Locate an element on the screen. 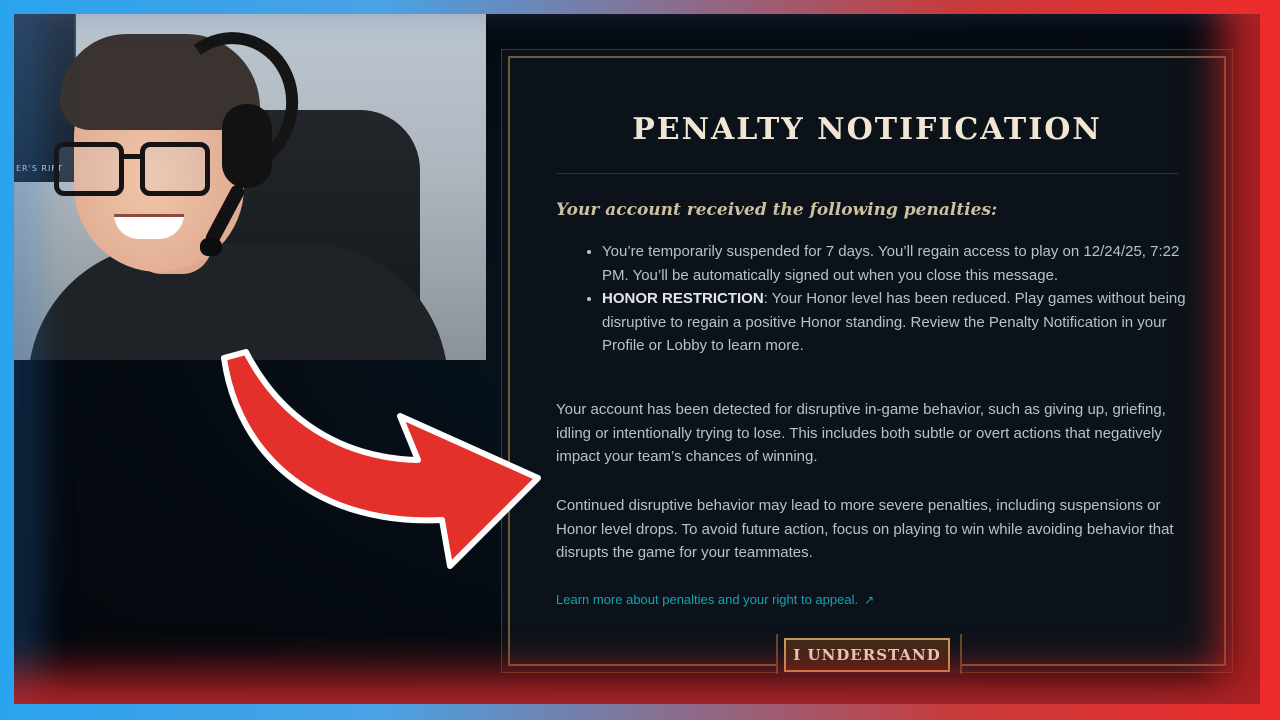 The height and width of the screenshot is (720, 1280). glasses-bridge is located at coordinates (133, 156).